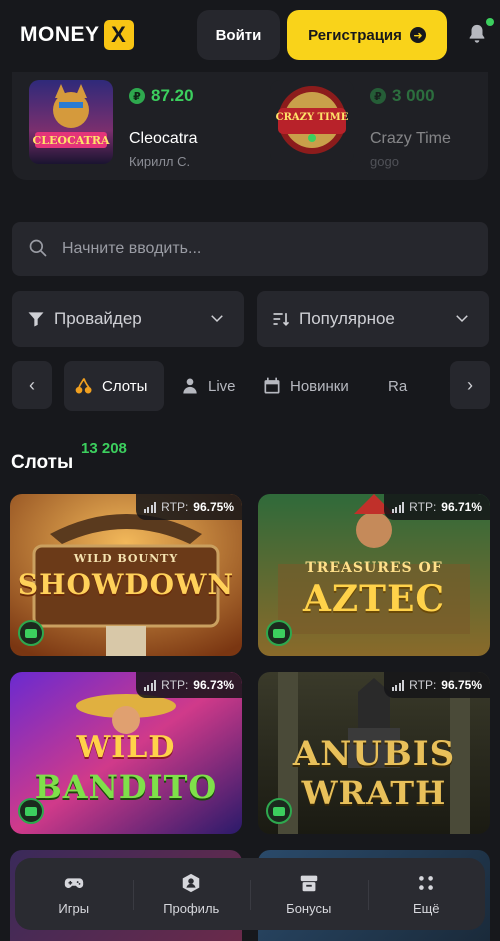  I want to click on provider-filter: Провайдер, so click(128, 319).